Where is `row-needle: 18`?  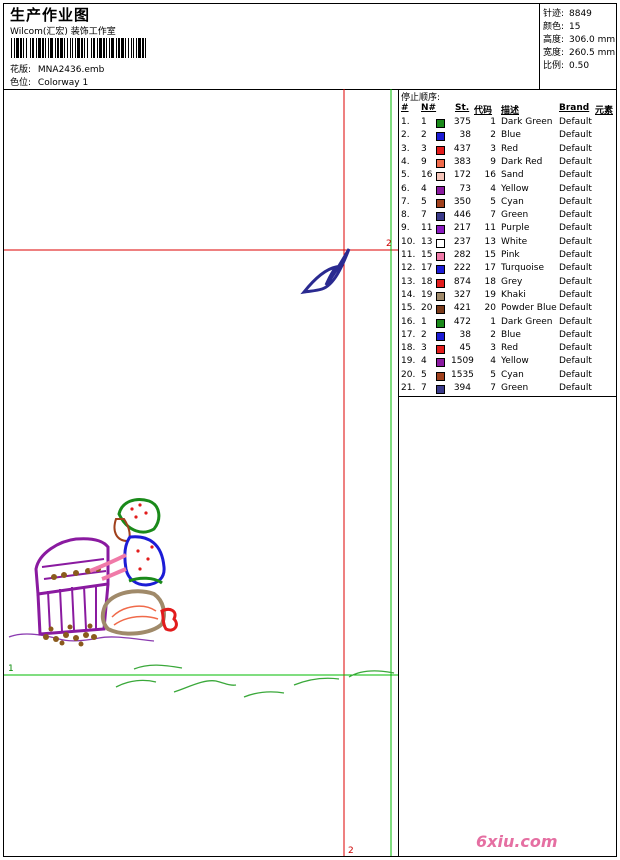
row-needle: 18 is located at coordinates (427, 281).